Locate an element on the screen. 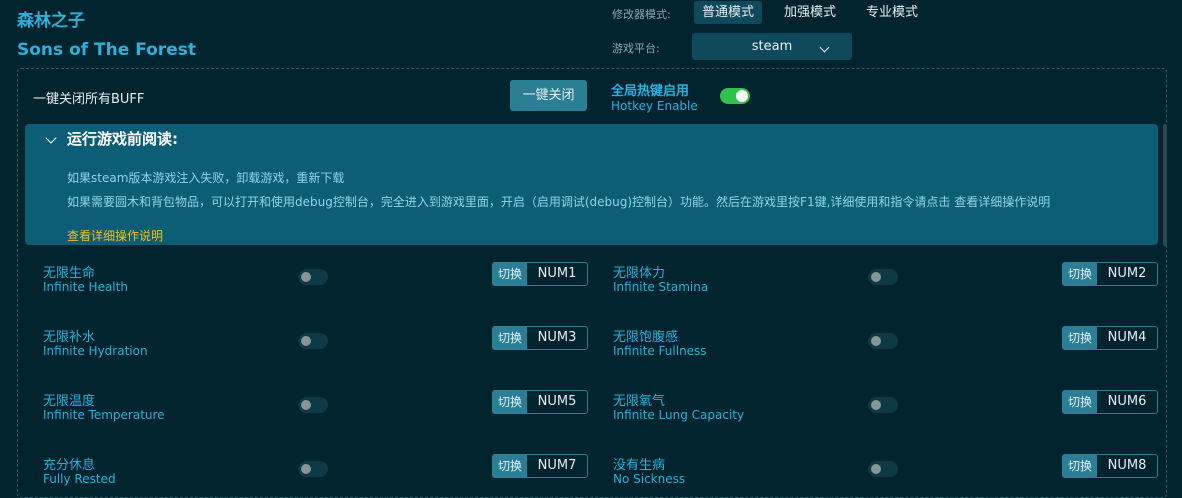 The height and width of the screenshot is (498, 1182). notice-title: 运行游戏前阅读: is located at coordinates (122, 138).